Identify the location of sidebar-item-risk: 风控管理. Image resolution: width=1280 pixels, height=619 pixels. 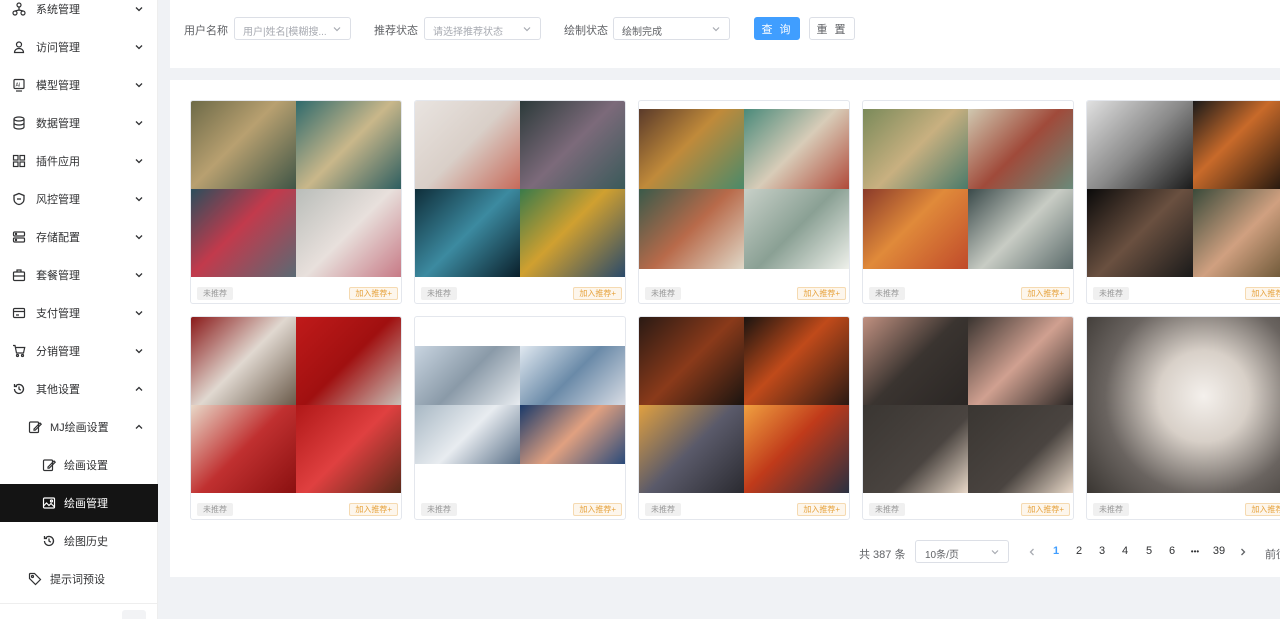
(79, 199).